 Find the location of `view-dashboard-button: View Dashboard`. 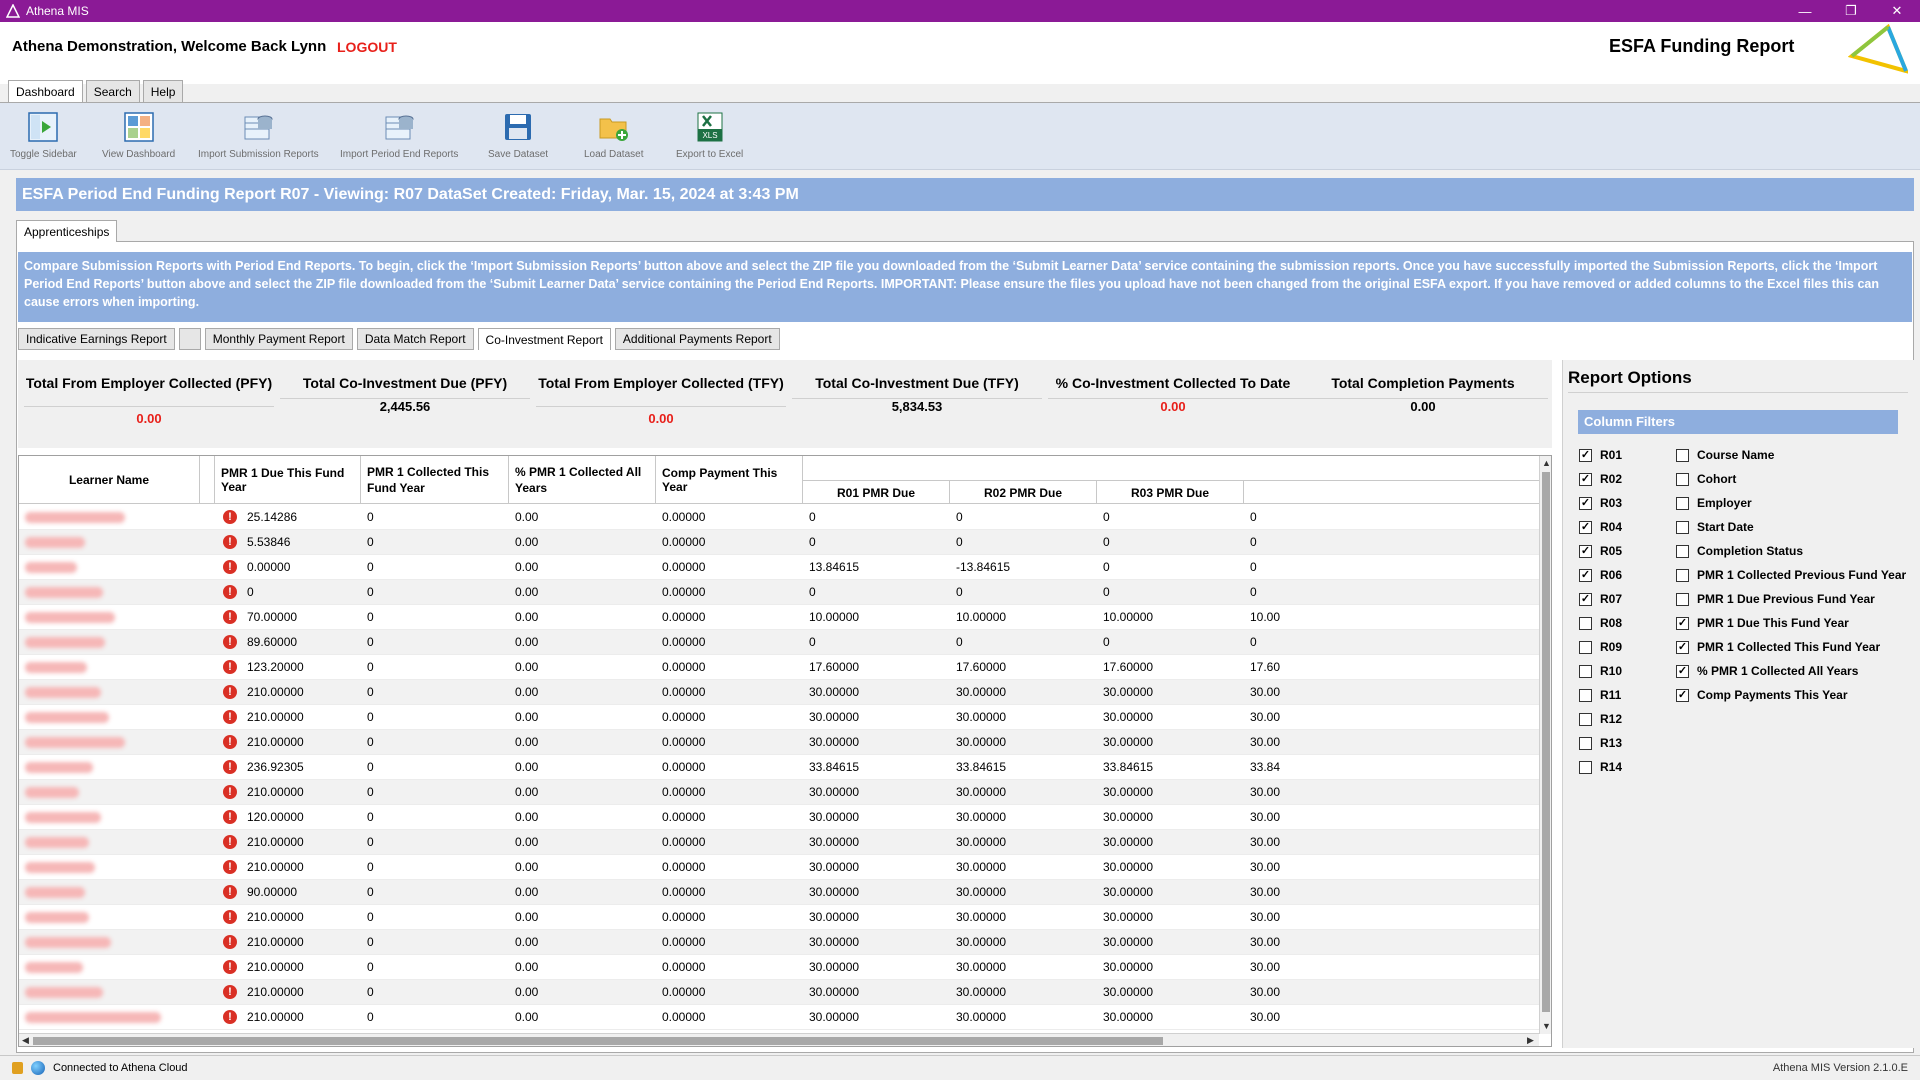

view-dashboard-button: View Dashboard is located at coordinates (138, 135).